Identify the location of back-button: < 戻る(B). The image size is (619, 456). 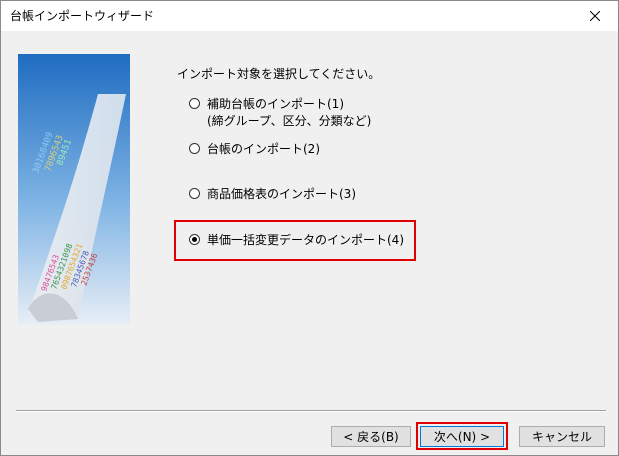
(371, 436).